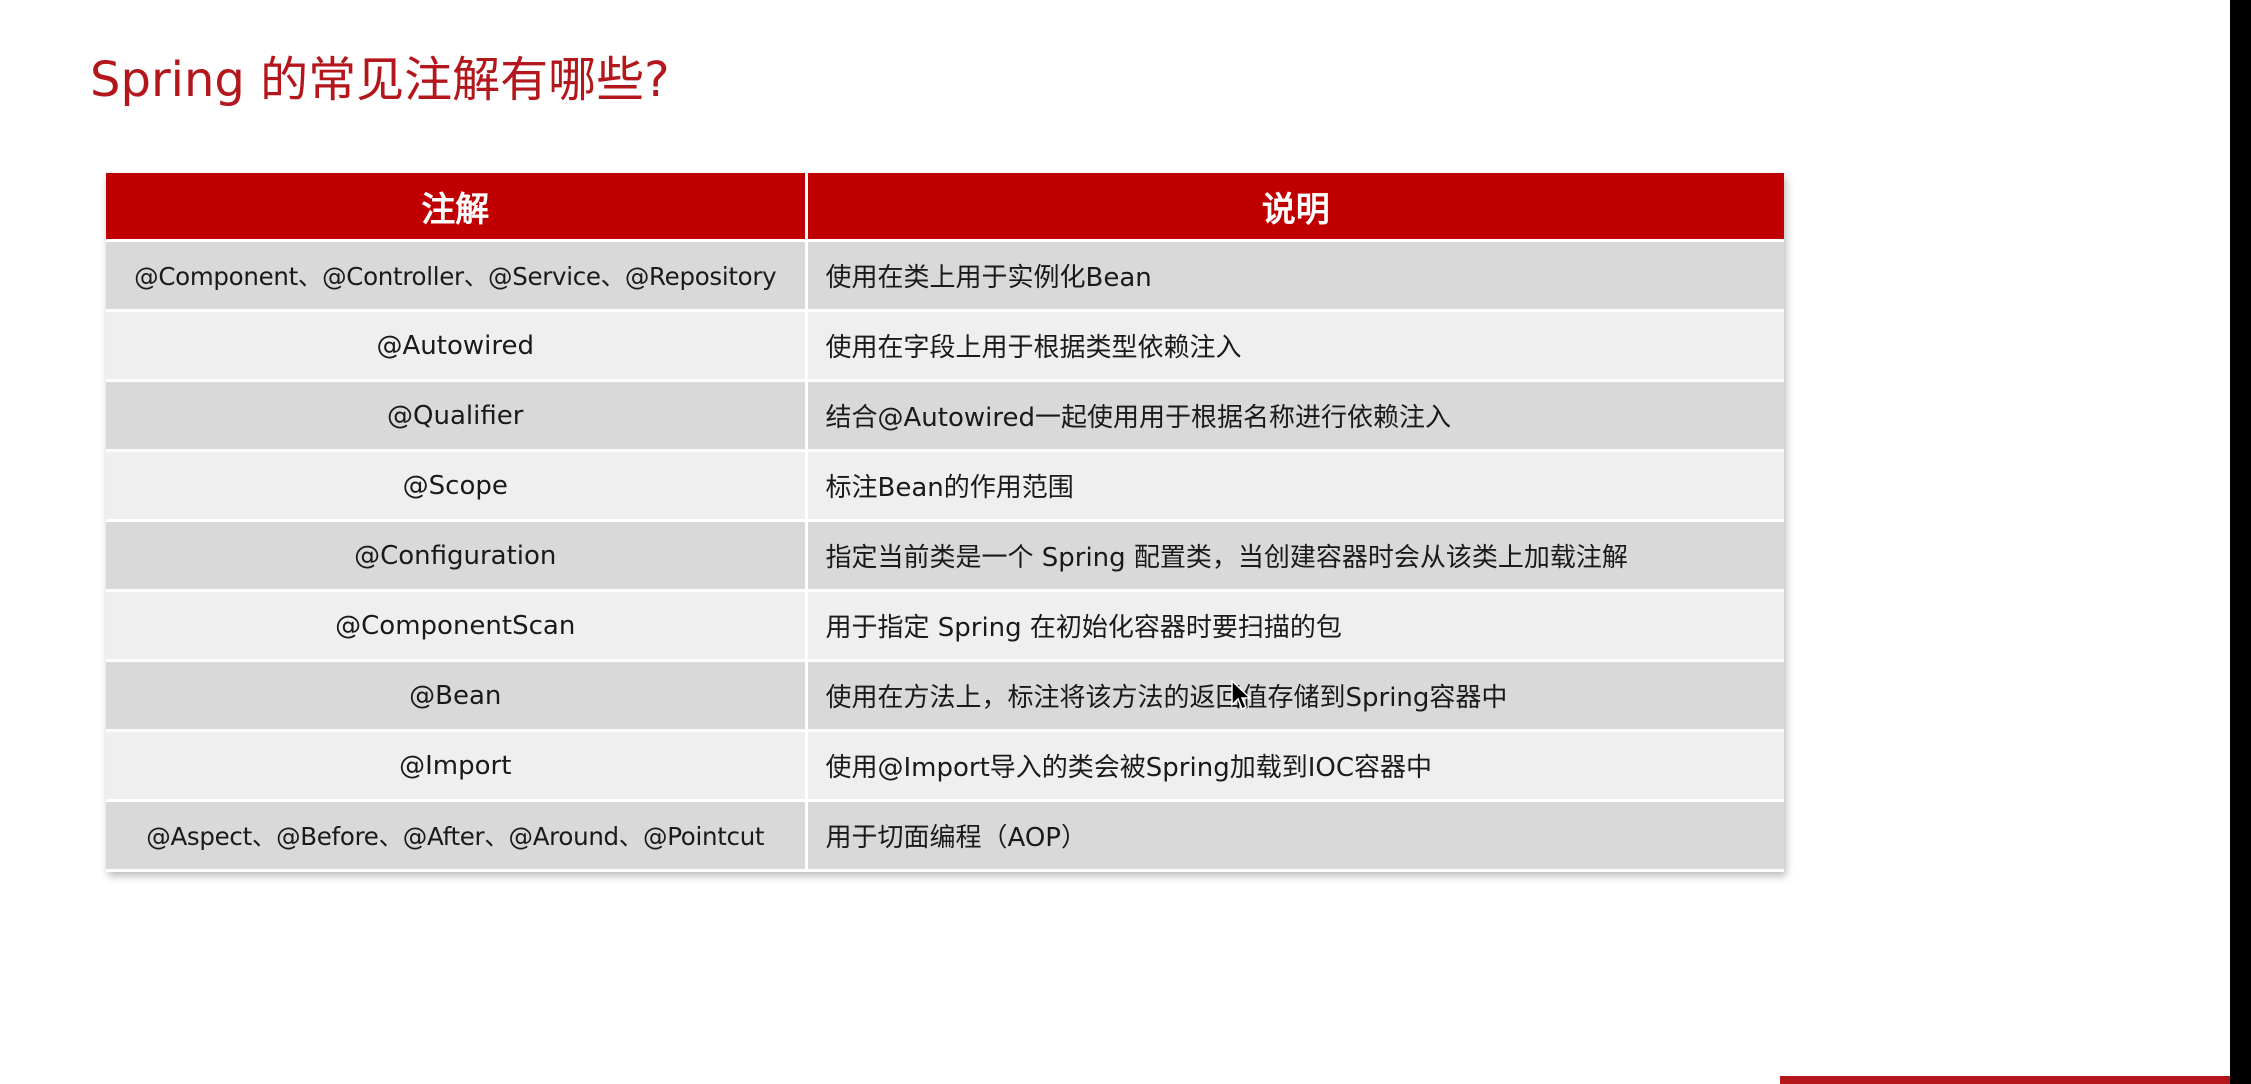  I want to click on header-description: 说明, so click(1295, 207).